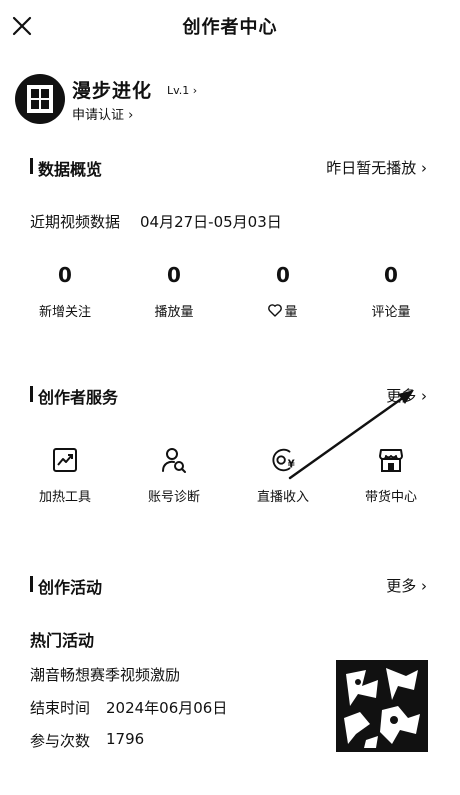 Image resolution: width=460 pixels, height=795 pixels. What do you see at coordinates (60, 708) in the screenshot?
I see `end-time-label: 结束时间` at bounding box center [60, 708].